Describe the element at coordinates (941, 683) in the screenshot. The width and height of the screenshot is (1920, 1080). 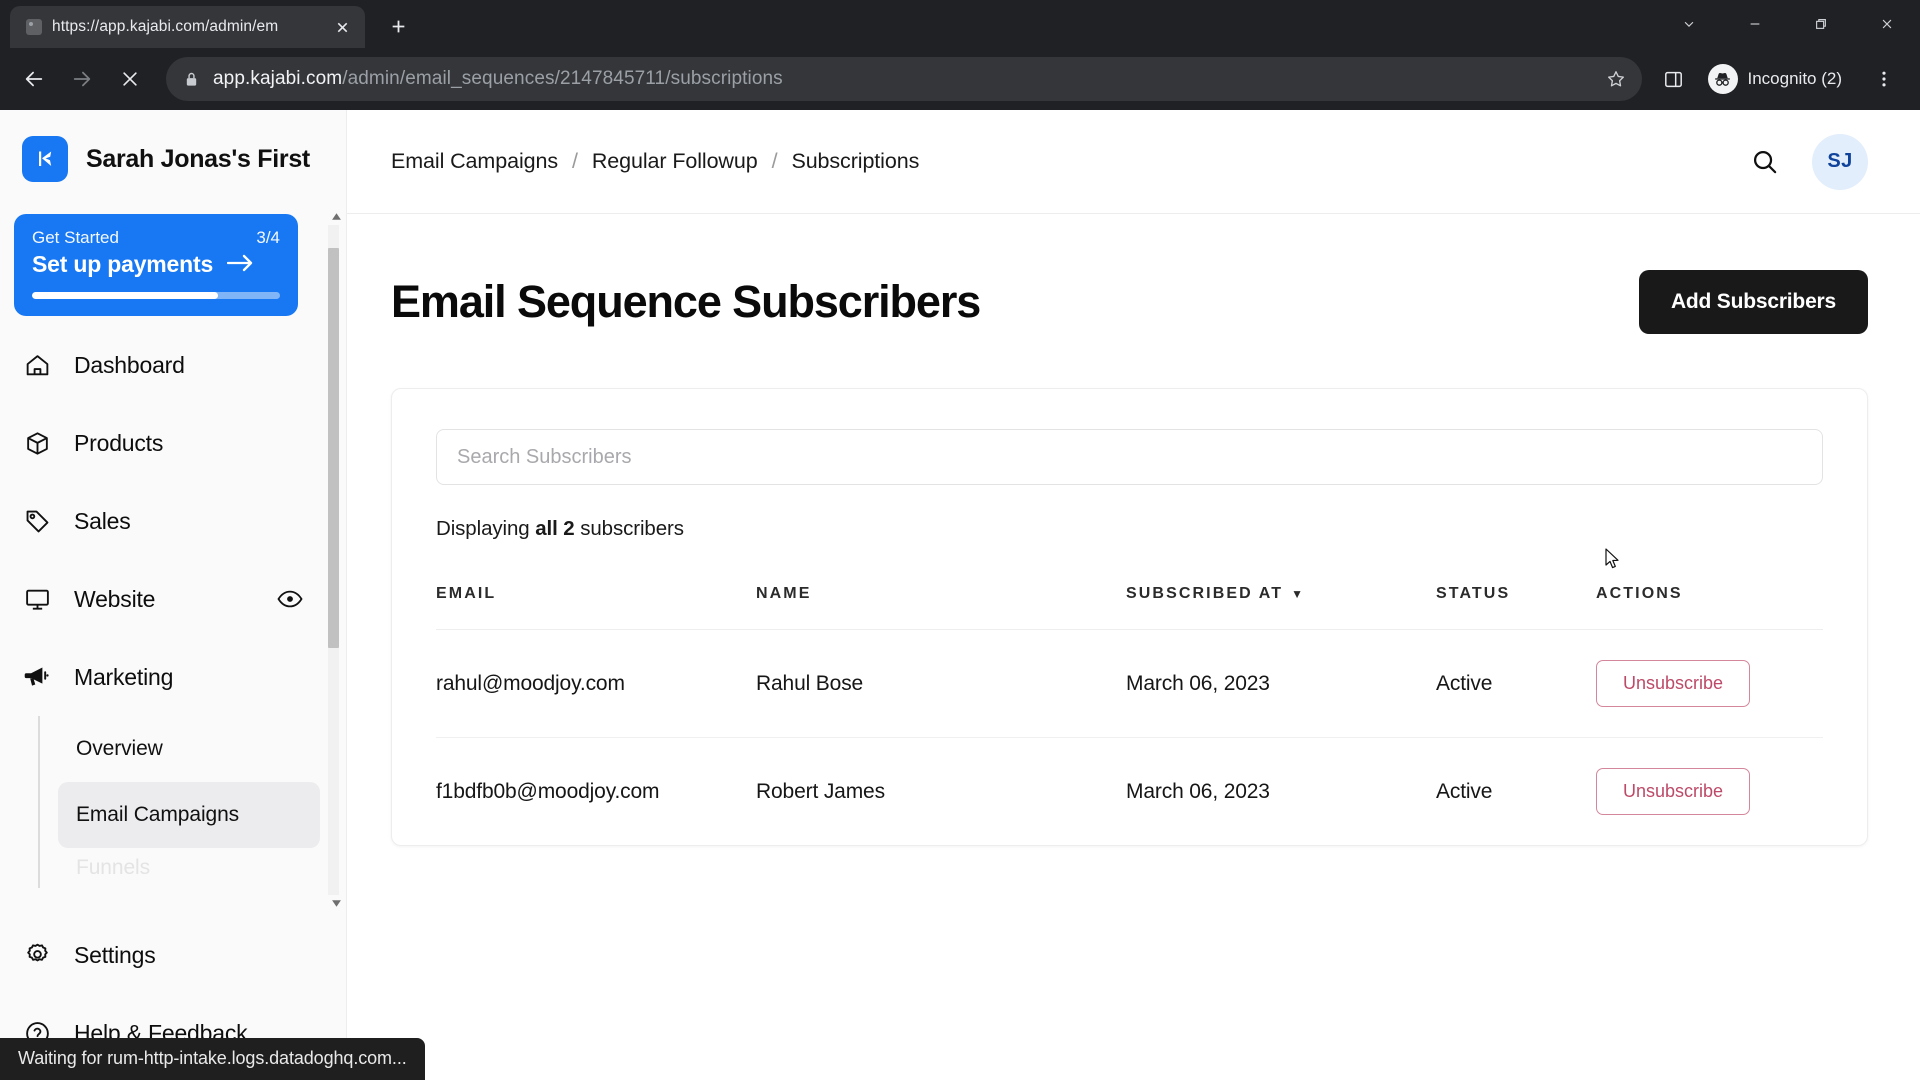
I see `cell-name: Rahul Bose` at that location.